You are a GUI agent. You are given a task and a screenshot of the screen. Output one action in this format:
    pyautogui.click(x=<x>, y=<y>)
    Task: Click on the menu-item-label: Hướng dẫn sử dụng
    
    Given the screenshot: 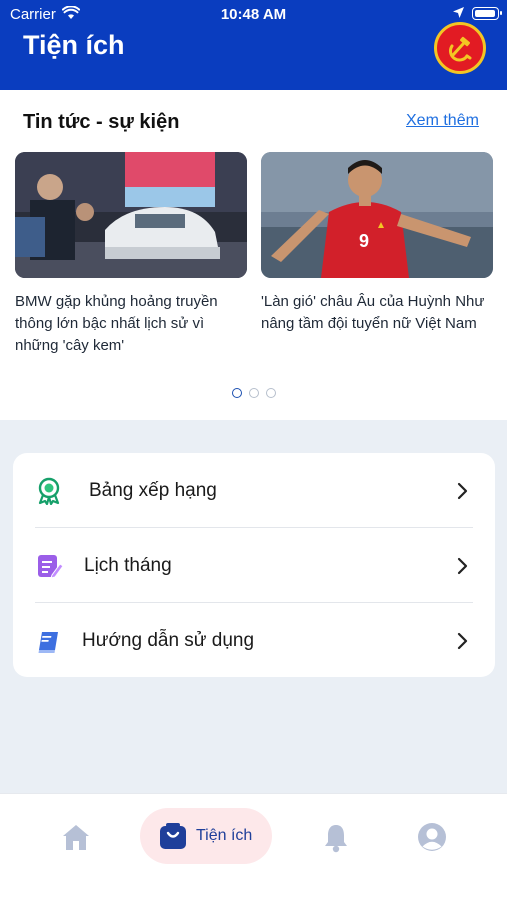 What is the action you would take?
    pyautogui.click(x=168, y=640)
    